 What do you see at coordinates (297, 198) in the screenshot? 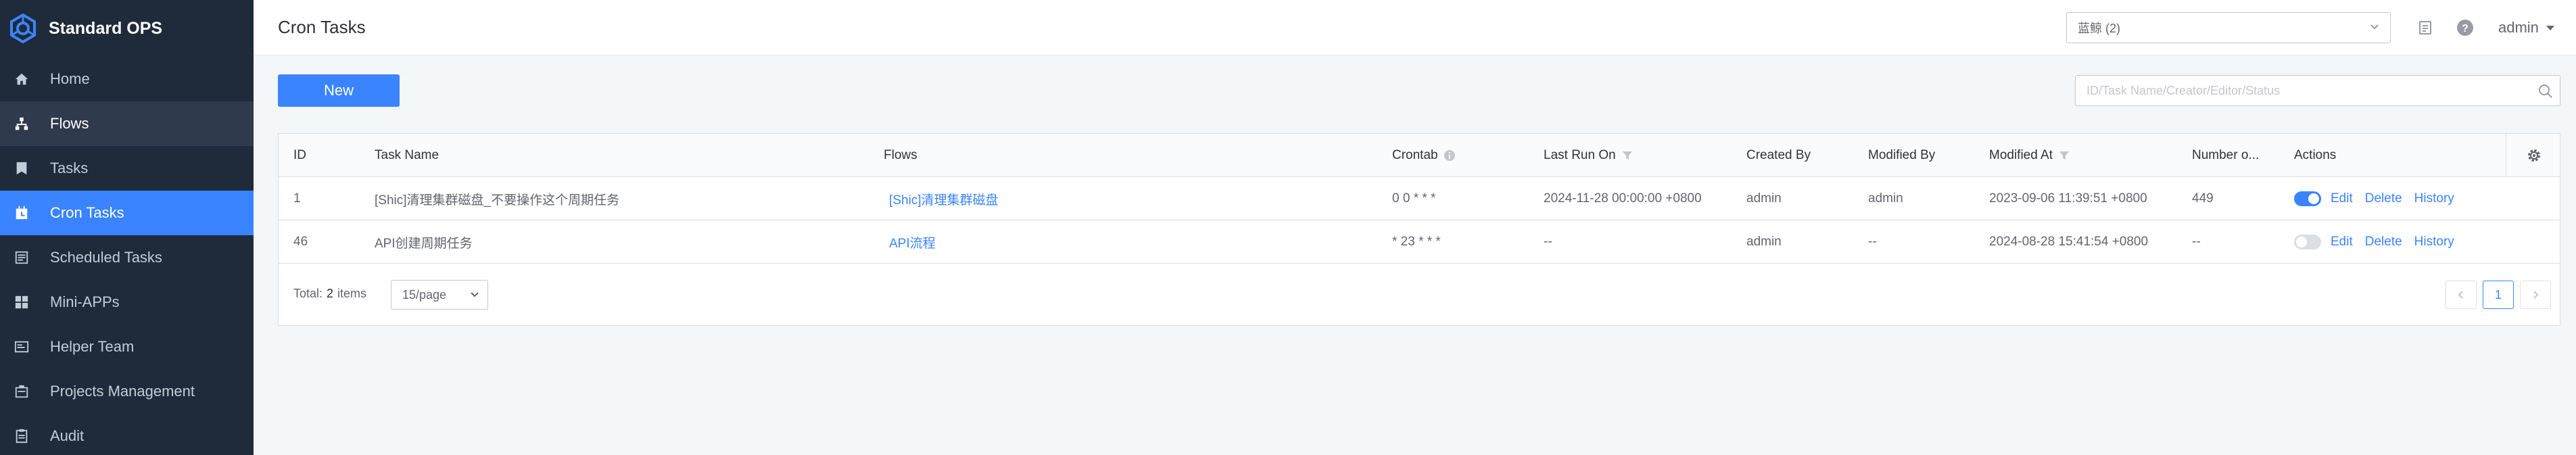
I see `cell-id: 1` at bounding box center [297, 198].